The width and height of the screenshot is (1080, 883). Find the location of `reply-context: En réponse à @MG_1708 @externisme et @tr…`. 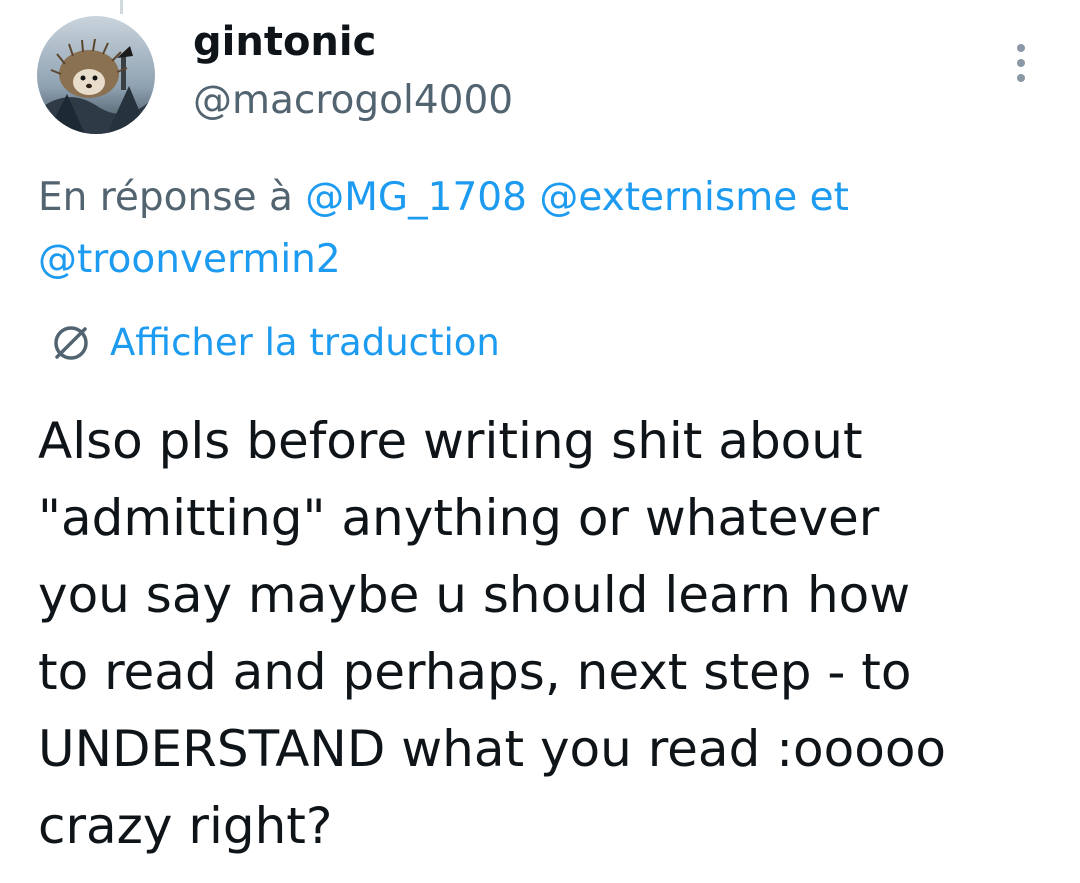

reply-context: En réponse à @MG_1708 @externisme et @tr… is located at coordinates (538, 229).